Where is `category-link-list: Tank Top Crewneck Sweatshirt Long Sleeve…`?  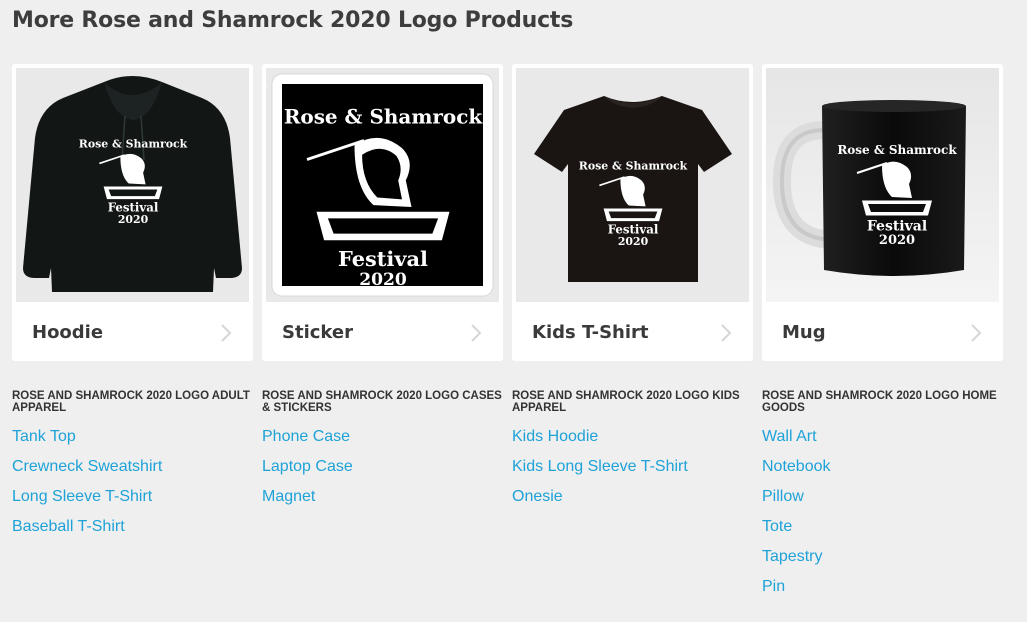 category-link-list: Tank Top Crewneck Sweatshirt Long Sleeve… is located at coordinates (132, 488).